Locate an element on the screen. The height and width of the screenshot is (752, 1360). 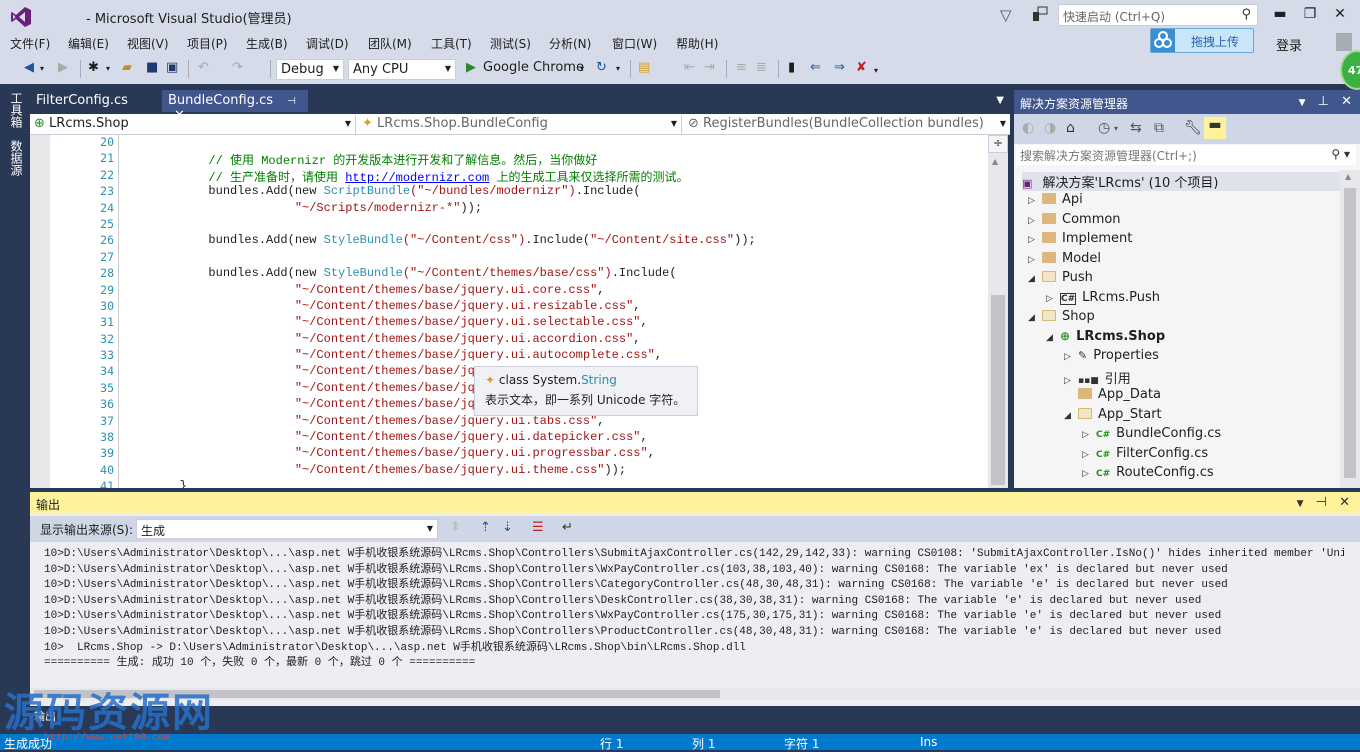
outdent-icon: ⇤ is located at coordinates (689, 67).